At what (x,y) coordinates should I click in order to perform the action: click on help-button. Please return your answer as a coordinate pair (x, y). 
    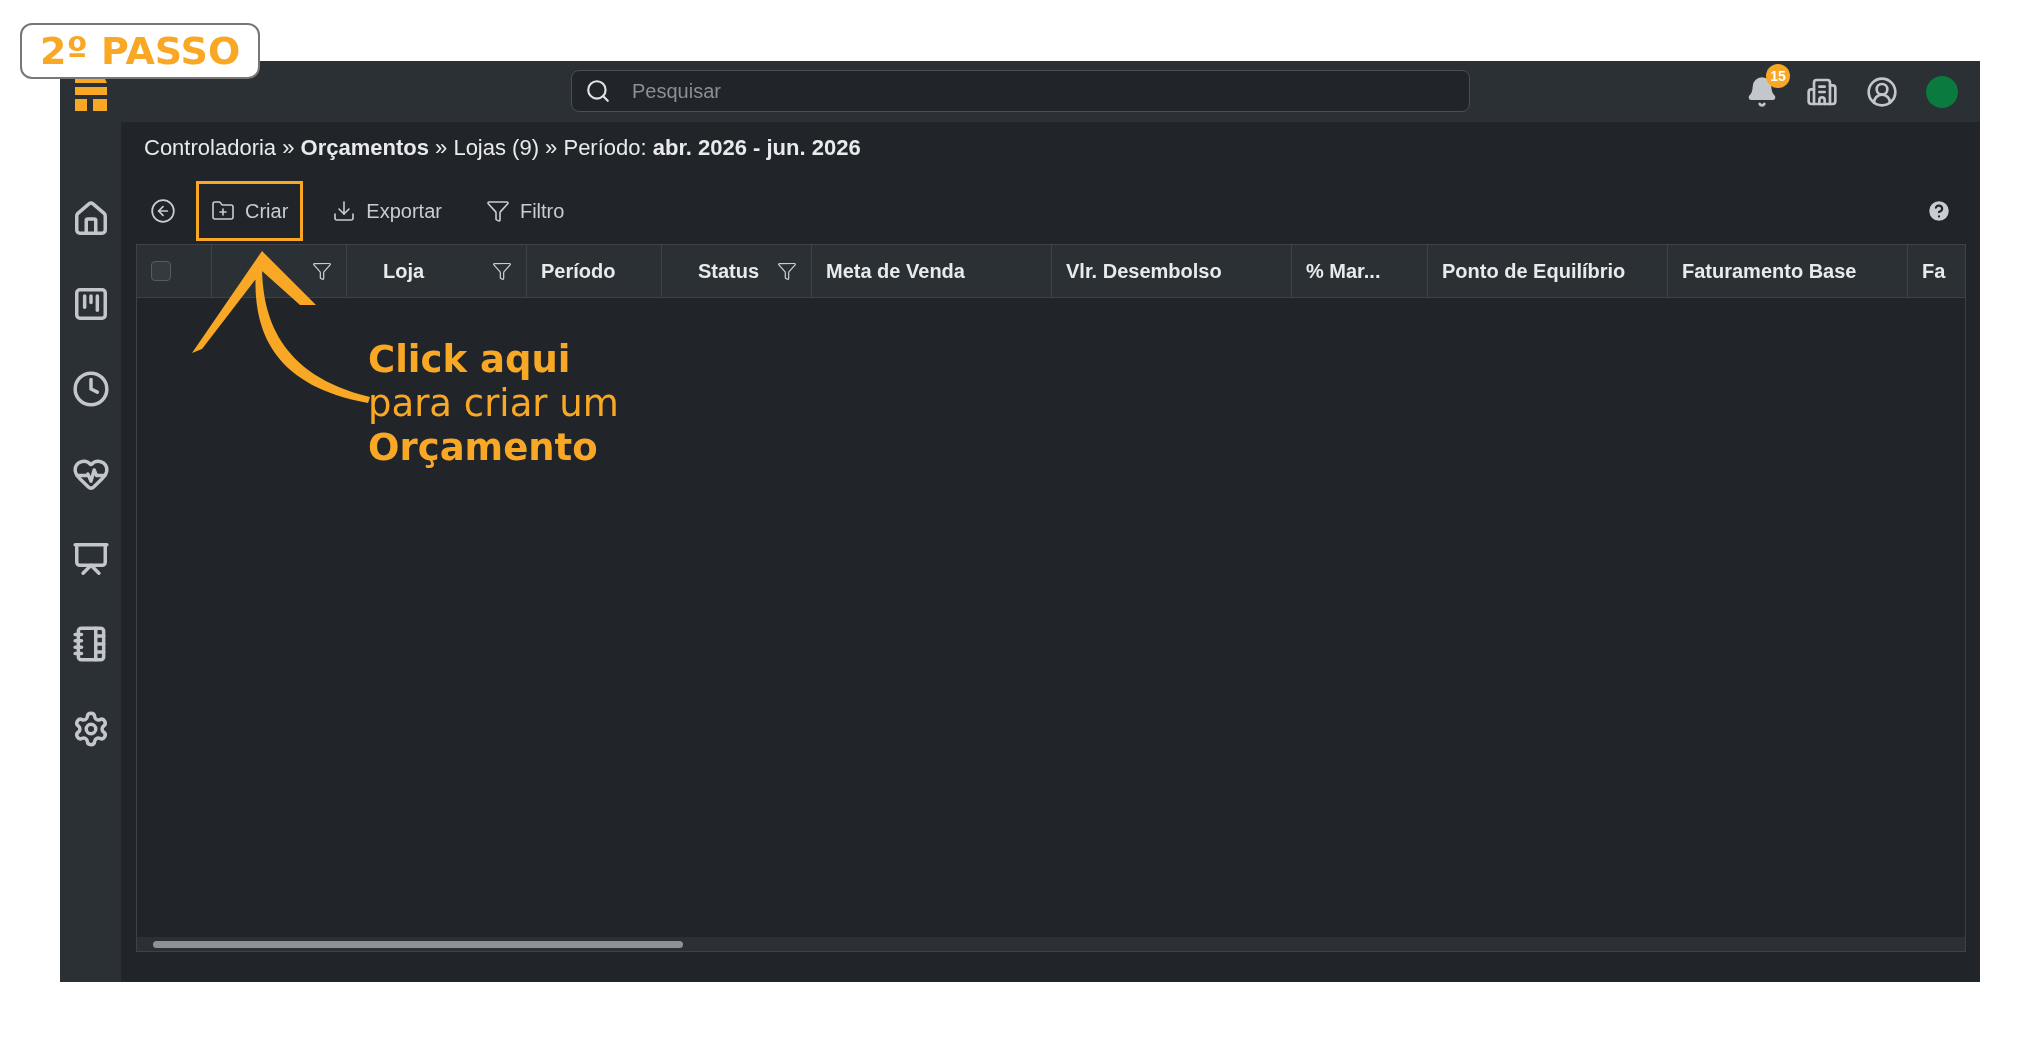
    Looking at the image, I should click on (1939, 211).